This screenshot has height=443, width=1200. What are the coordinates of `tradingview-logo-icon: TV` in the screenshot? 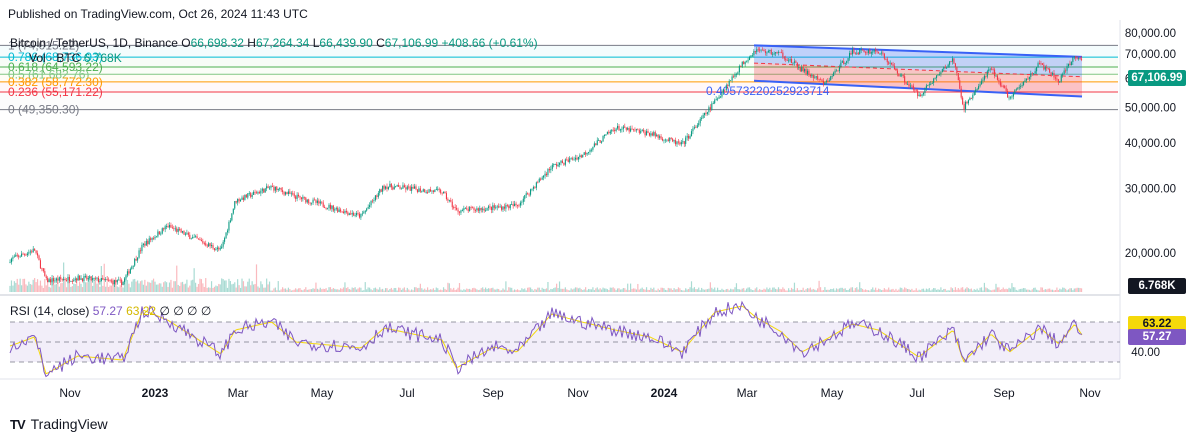 It's located at (18, 424).